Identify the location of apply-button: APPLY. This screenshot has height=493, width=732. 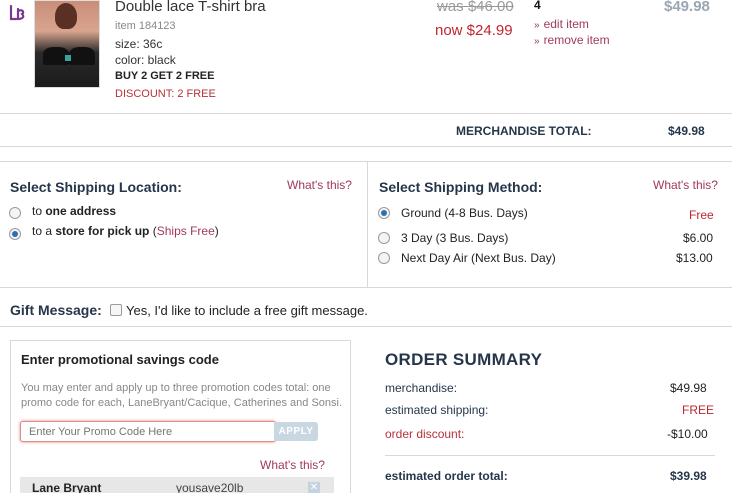
(296, 431).